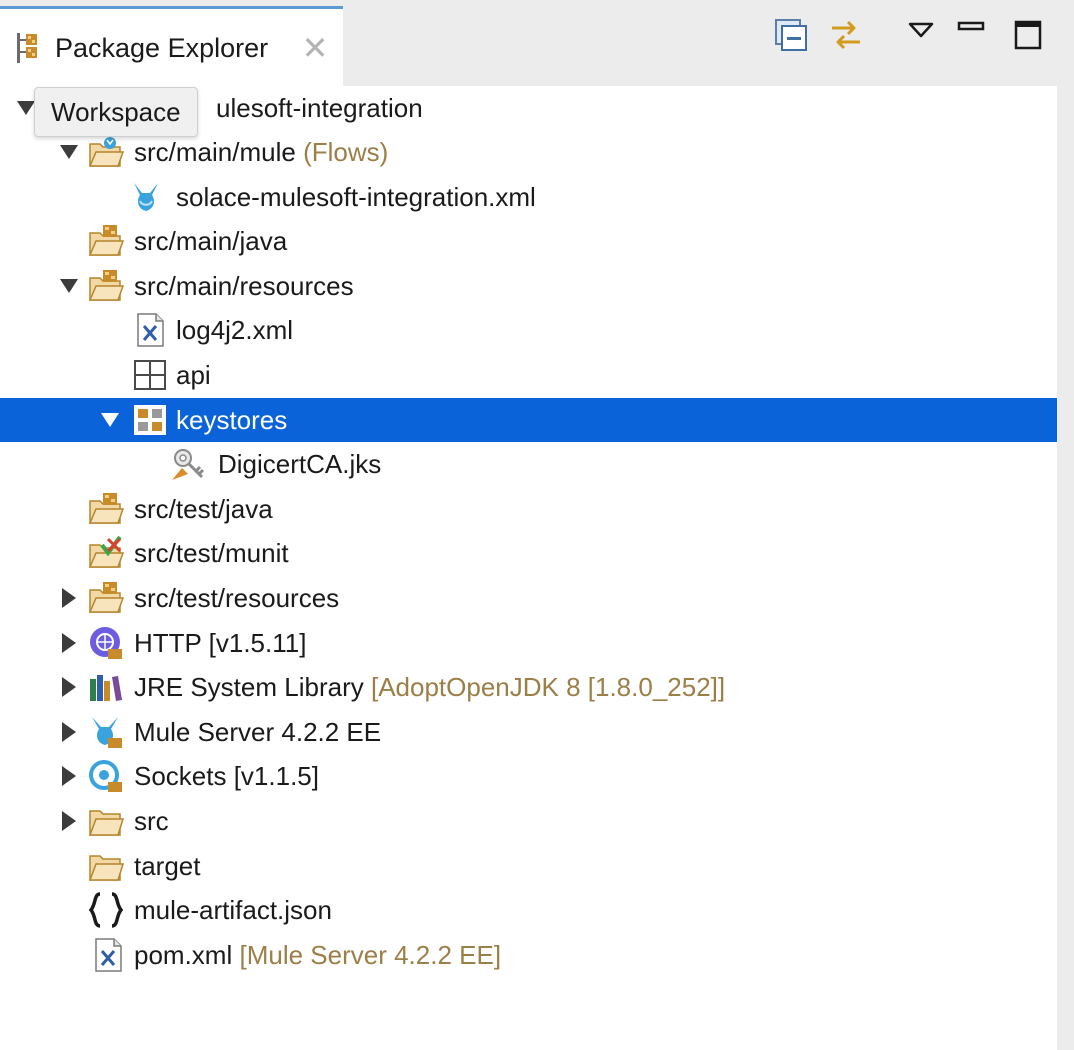 The height and width of the screenshot is (1050, 1074). Describe the element at coordinates (922, 36) in the screenshot. I see `view-menu-icon` at that location.